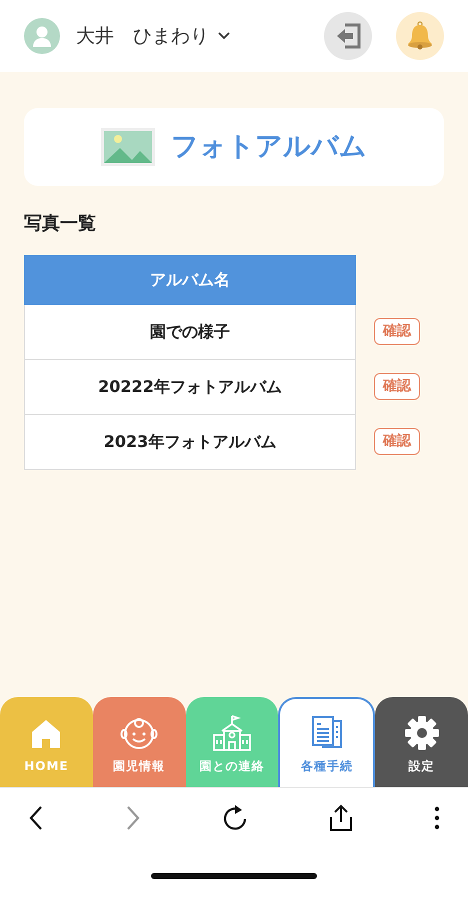 This screenshot has height=904, width=468. Describe the element at coordinates (133, 817) in the screenshot. I see `forward-icon` at that location.